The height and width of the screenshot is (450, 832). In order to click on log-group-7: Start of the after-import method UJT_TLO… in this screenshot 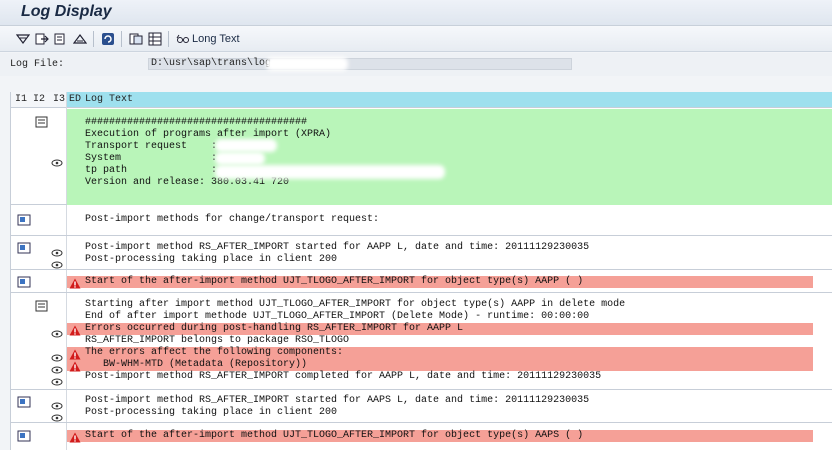, I will do `click(421, 437)`.